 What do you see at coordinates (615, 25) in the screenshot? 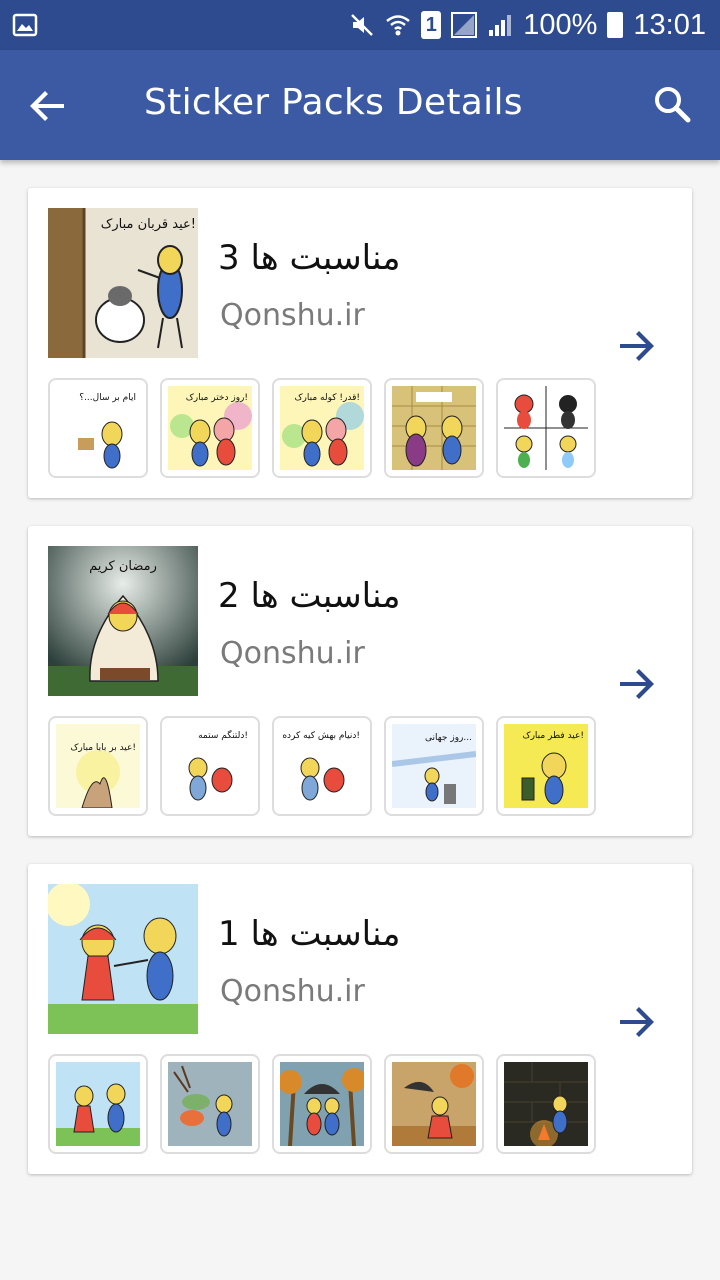
I see `battery-icon` at bounding box center [615, 25].